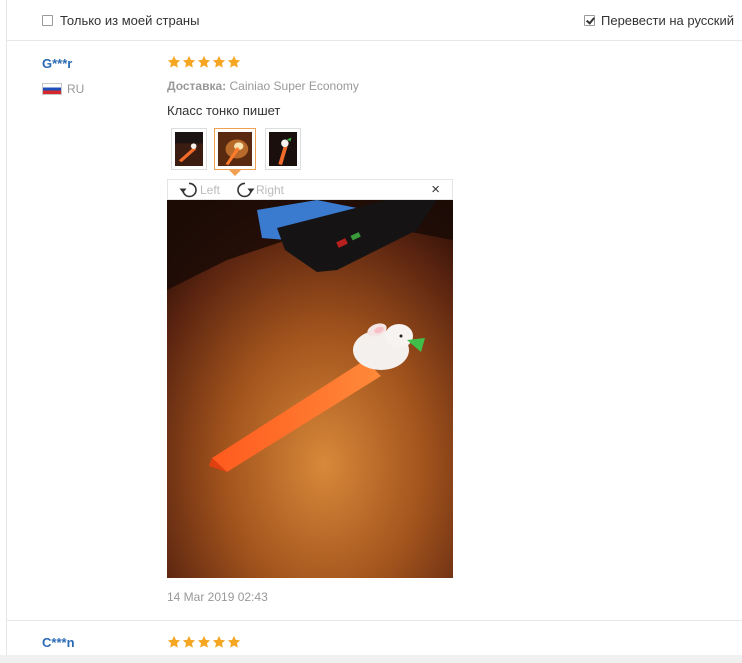  What do you see at coordinates (589, 20) in the screenshot?
I see `translate-checkbox` at bounding box center [589, 20].